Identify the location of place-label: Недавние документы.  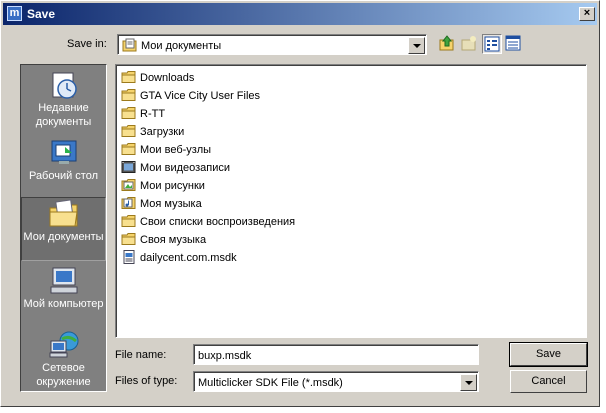
(63, 115).